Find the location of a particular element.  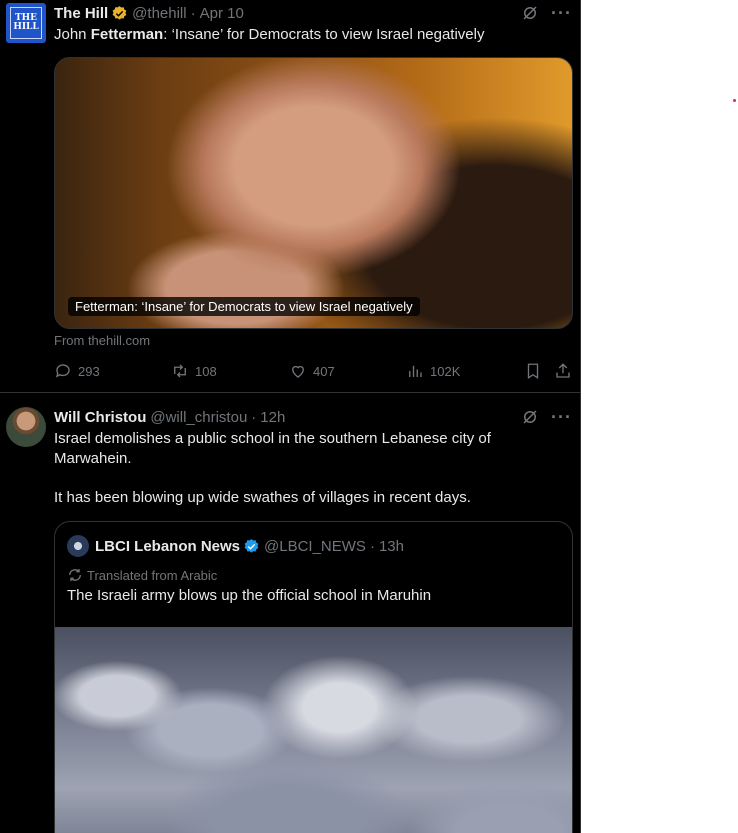

tweet-action-bar: 293 108 407 102K is located at coordinates (313, 372).